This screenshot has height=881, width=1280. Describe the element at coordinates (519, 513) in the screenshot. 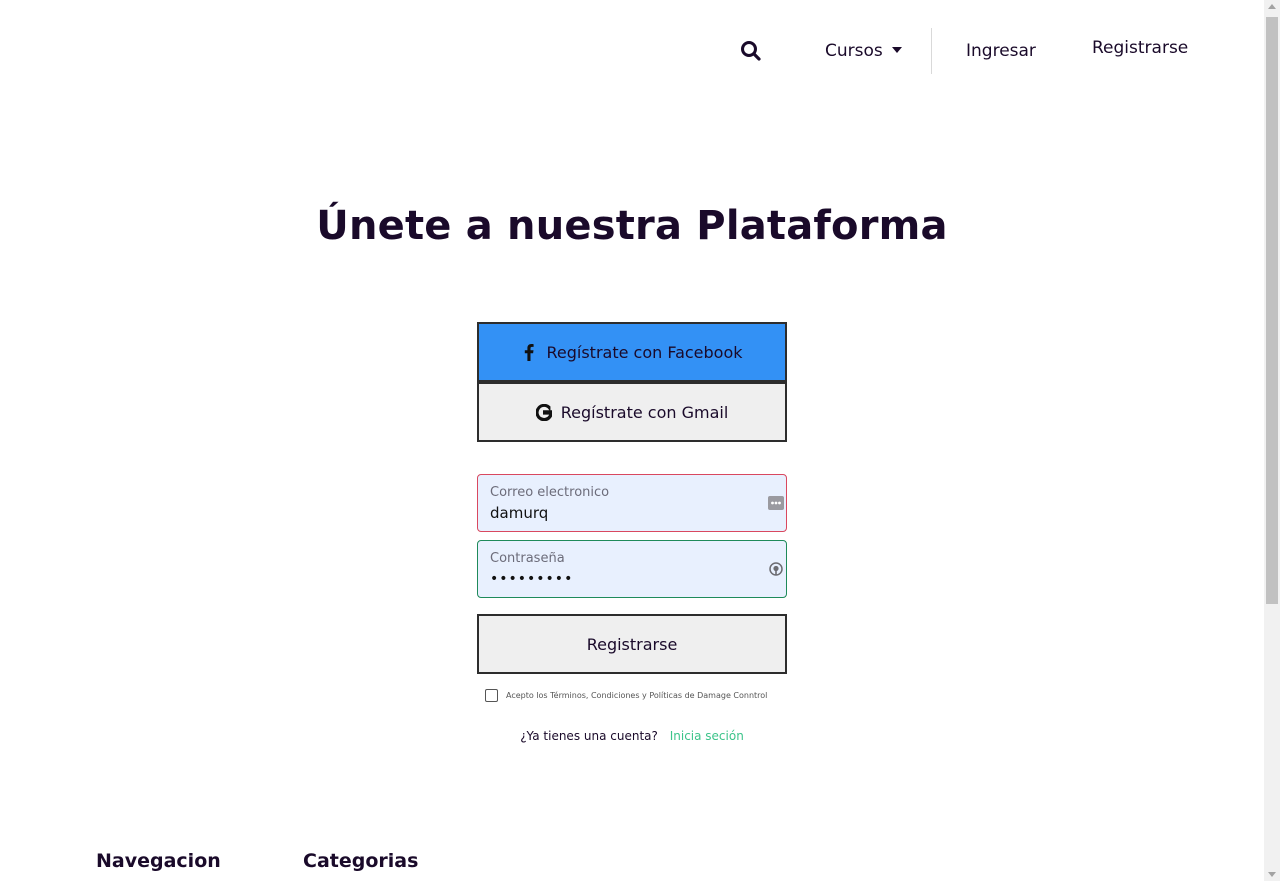

I see `email-value: damurq` at that location.